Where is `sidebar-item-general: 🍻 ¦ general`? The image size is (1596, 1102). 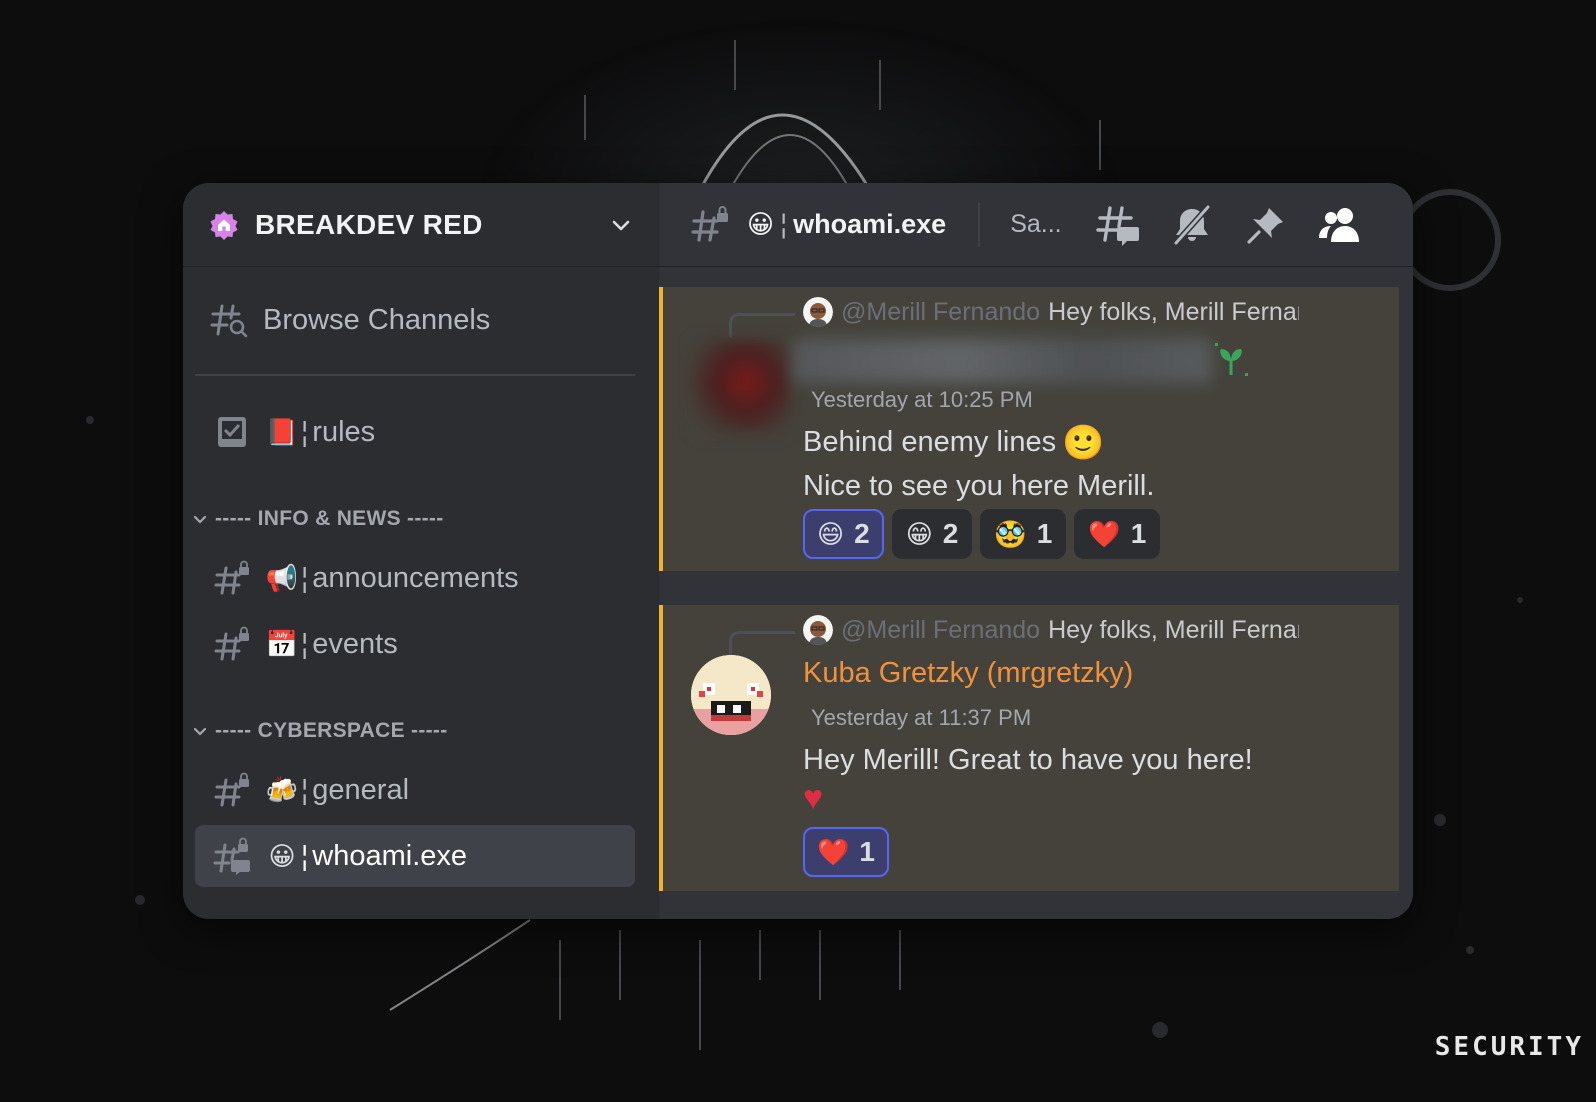
sidebar-item-general: 🍻 ¦ general is located at coordinates (415, 790).